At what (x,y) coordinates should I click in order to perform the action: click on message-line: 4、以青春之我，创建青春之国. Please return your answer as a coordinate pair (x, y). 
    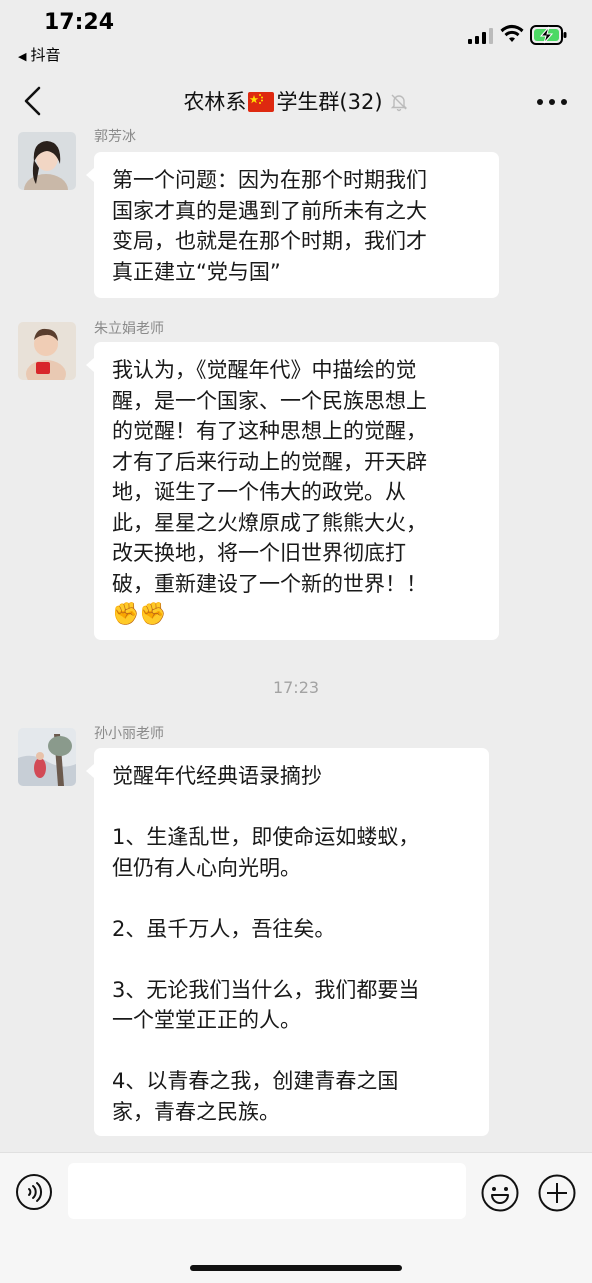
    Looking at the image, I should click on (255, 1081).